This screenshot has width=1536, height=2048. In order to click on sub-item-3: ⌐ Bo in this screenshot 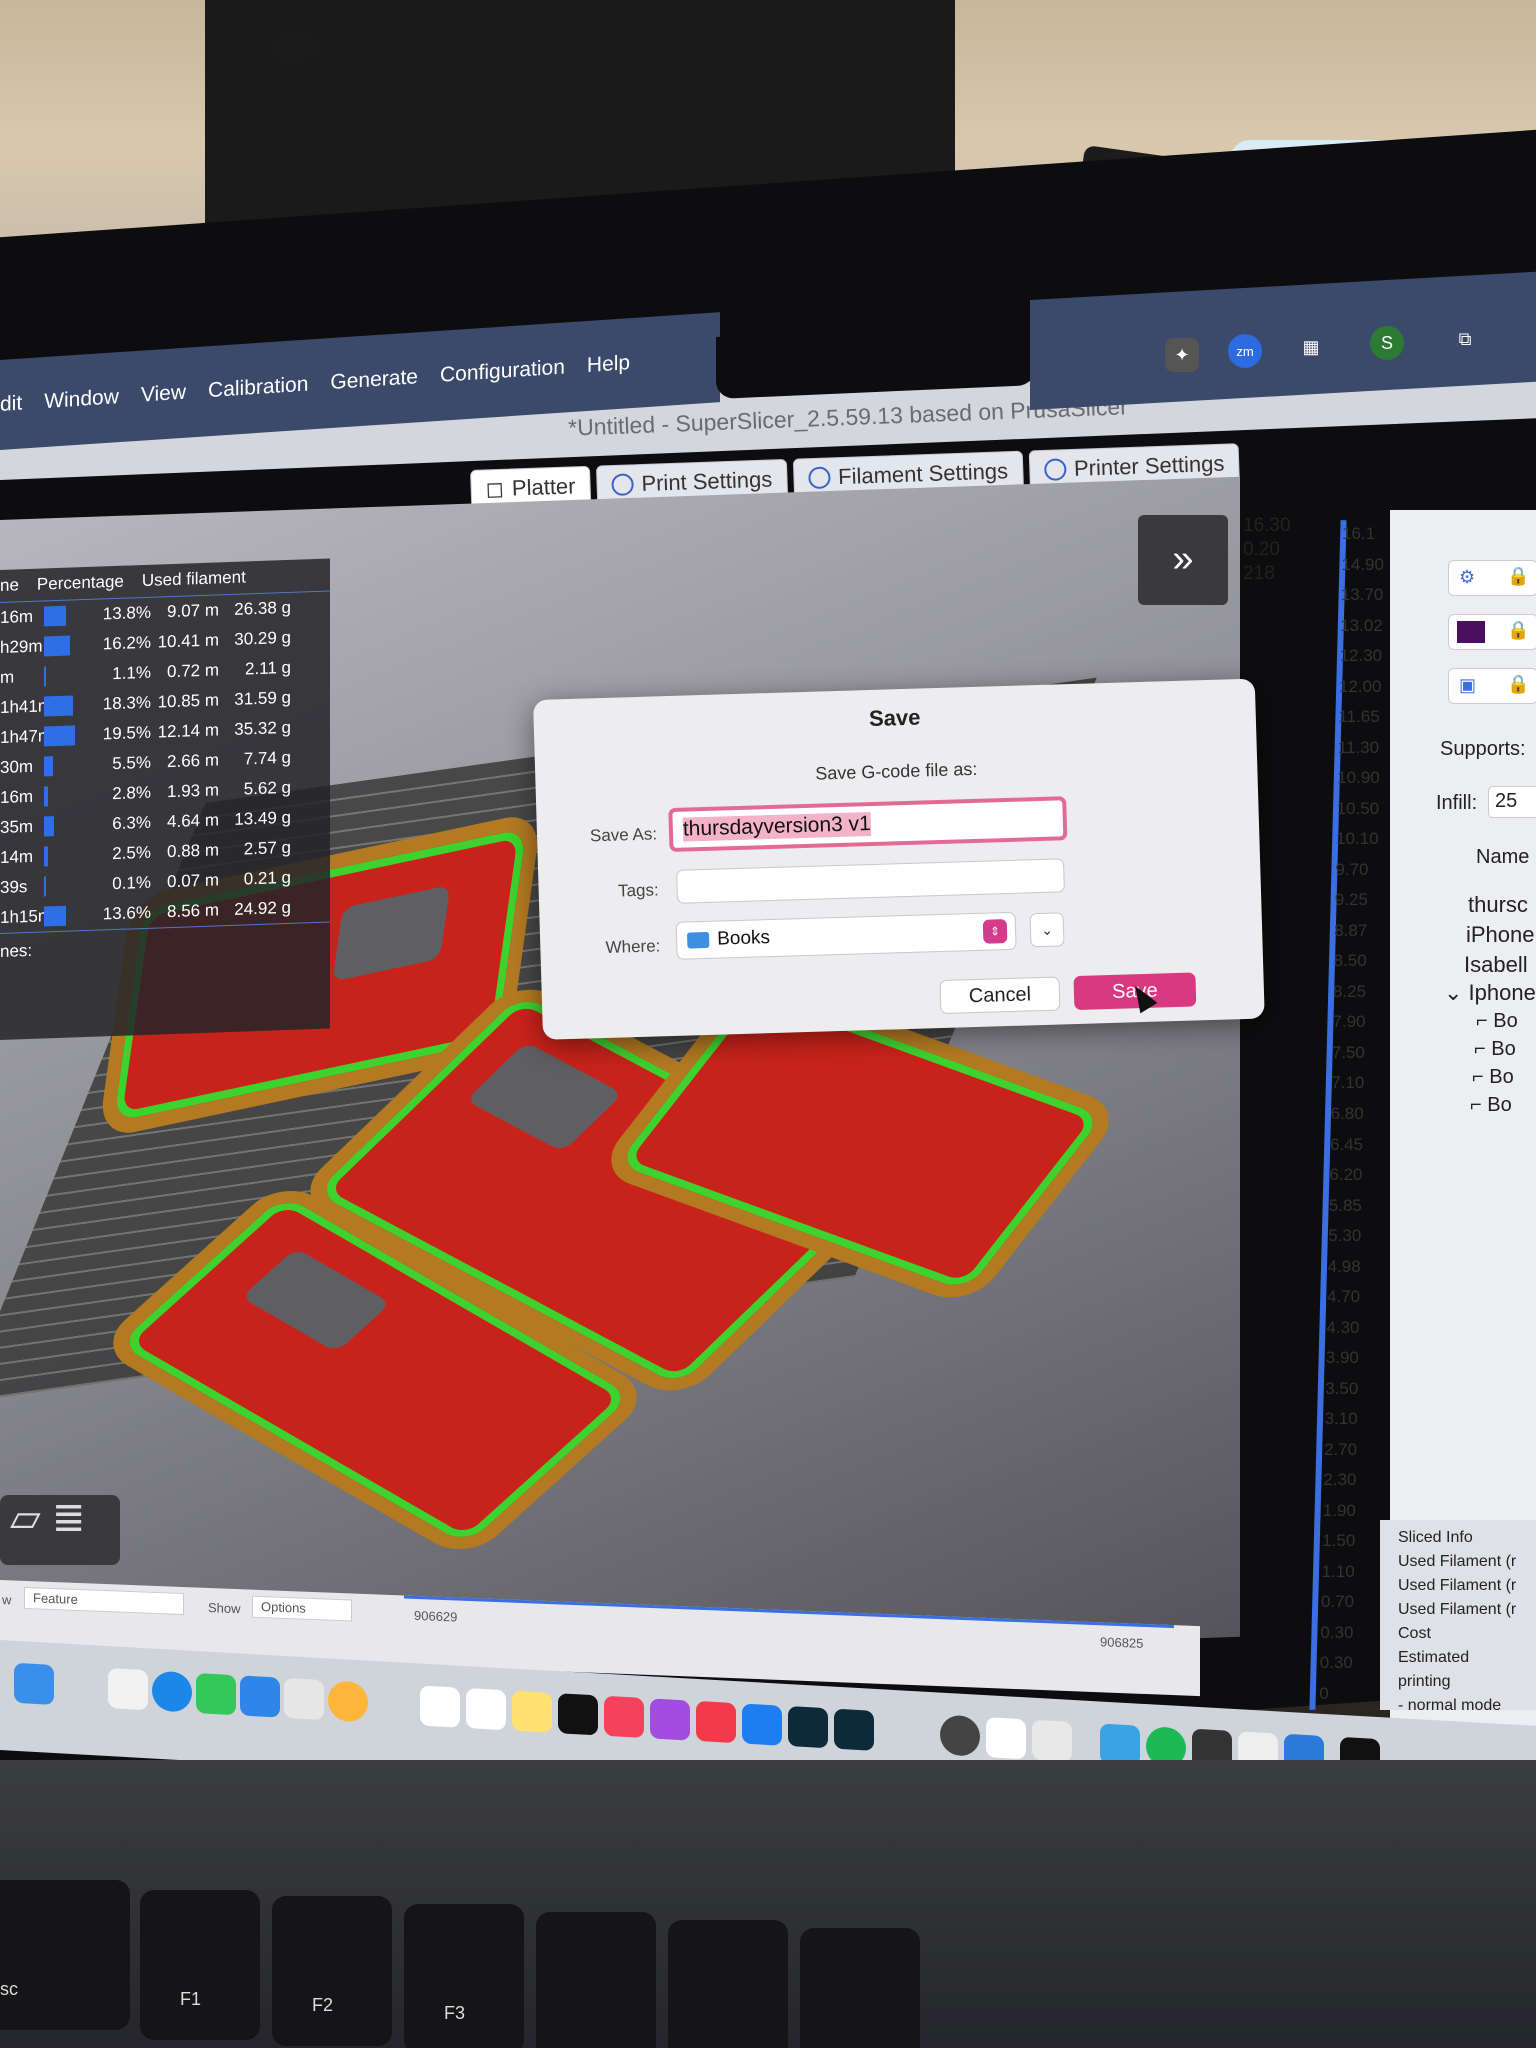, I will do `click(1493, 1077)`.